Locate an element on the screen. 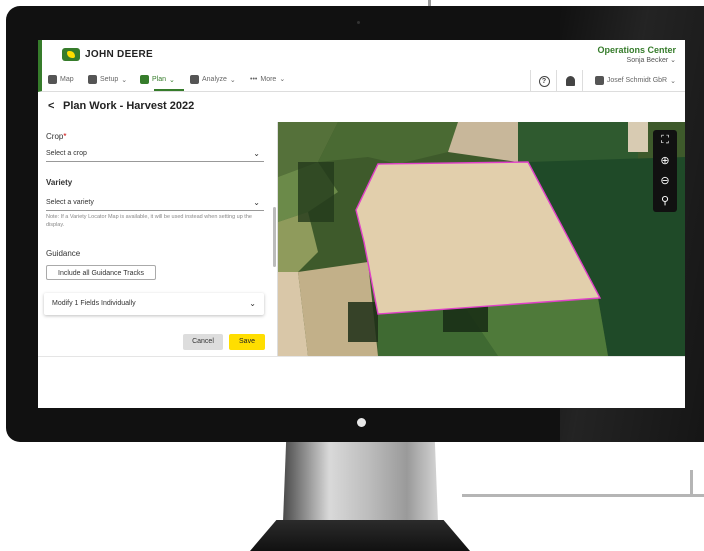 Image resolution: width=704 pixels, height=551 pixels. user-menu: Sonja Becker ⌄ is located at coordinates (651, 60).